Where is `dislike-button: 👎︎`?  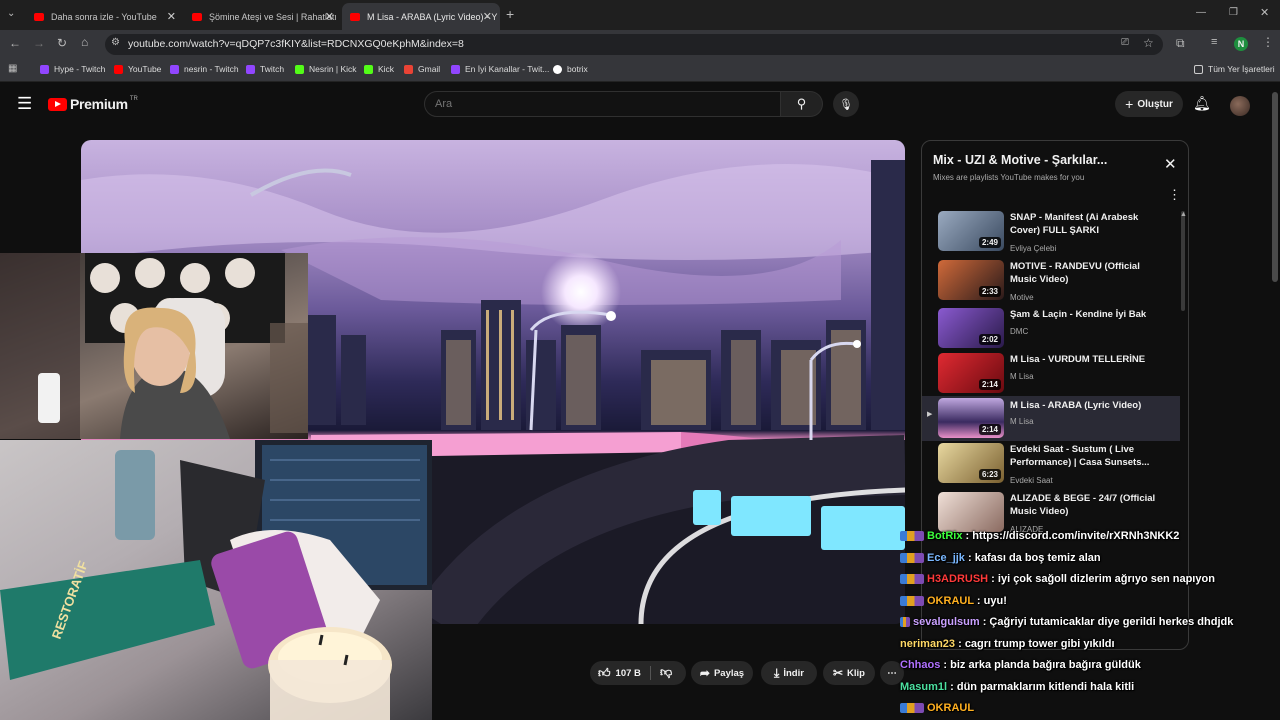
dislike-button: 👎︎ is located at coordinates (666, 672).